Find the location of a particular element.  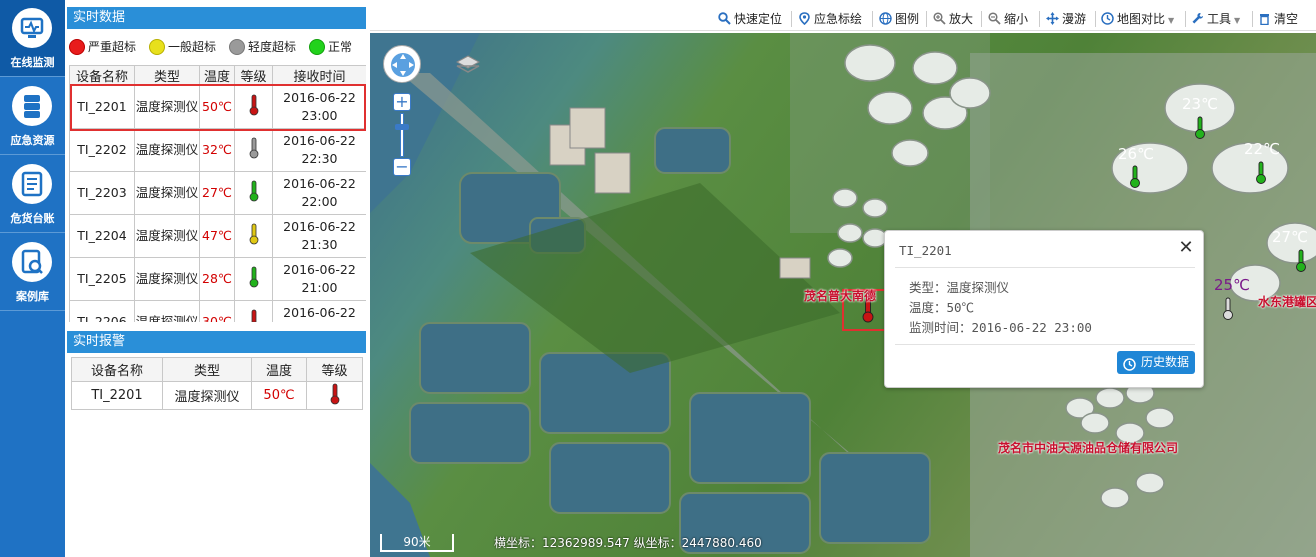

table-row: TI_2203 温度探测仪 27℃ 2016-06-22 22:00 is located at coordinates (217, 193).